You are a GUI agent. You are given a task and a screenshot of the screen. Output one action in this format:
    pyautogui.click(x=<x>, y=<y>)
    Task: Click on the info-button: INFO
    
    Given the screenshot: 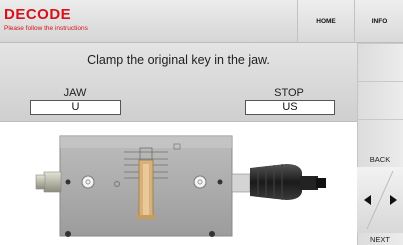 What is the action you would take?
    pyautogui.click(x=378, y=21)
    